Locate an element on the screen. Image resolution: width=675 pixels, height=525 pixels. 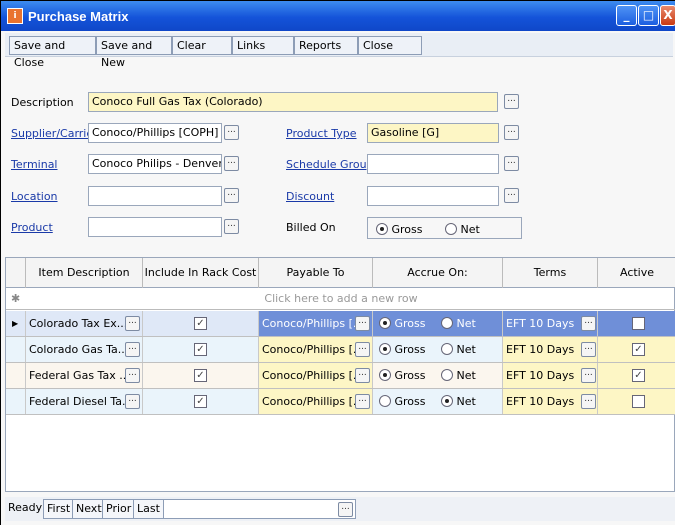
add-new-row: ✱ Click here to add a new row is located at coordinates (340, 299).